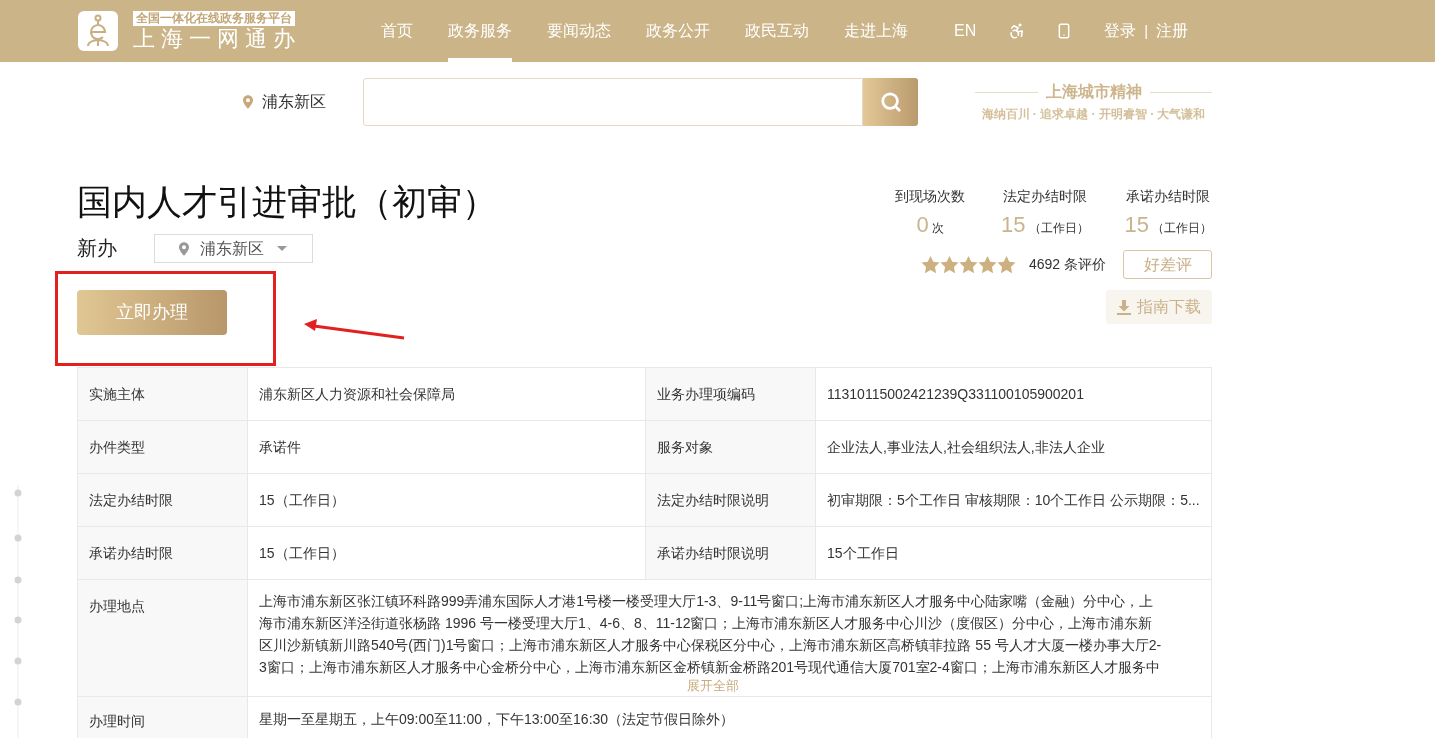 This screenshot has width=1435, height=738. What do you see at coordinates (1159, 307) in the screenshot?
I see `download-guide-button: 指南下载` at bounding box center [1159, 307].